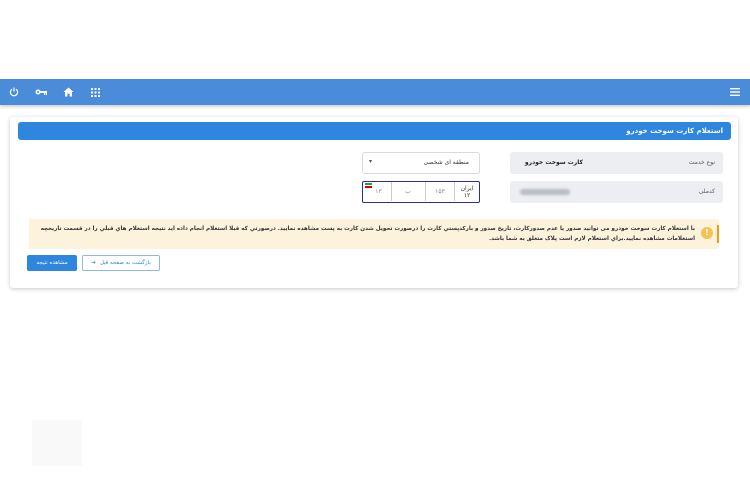 Image resolution: width=750 pixels, height=500 pixels. What do you see at coordinates (616, 163) in the screenshot?
I see `service-type-field: نوع خدمت کارت سوخت خودرو` at bounding box center [616, 163].